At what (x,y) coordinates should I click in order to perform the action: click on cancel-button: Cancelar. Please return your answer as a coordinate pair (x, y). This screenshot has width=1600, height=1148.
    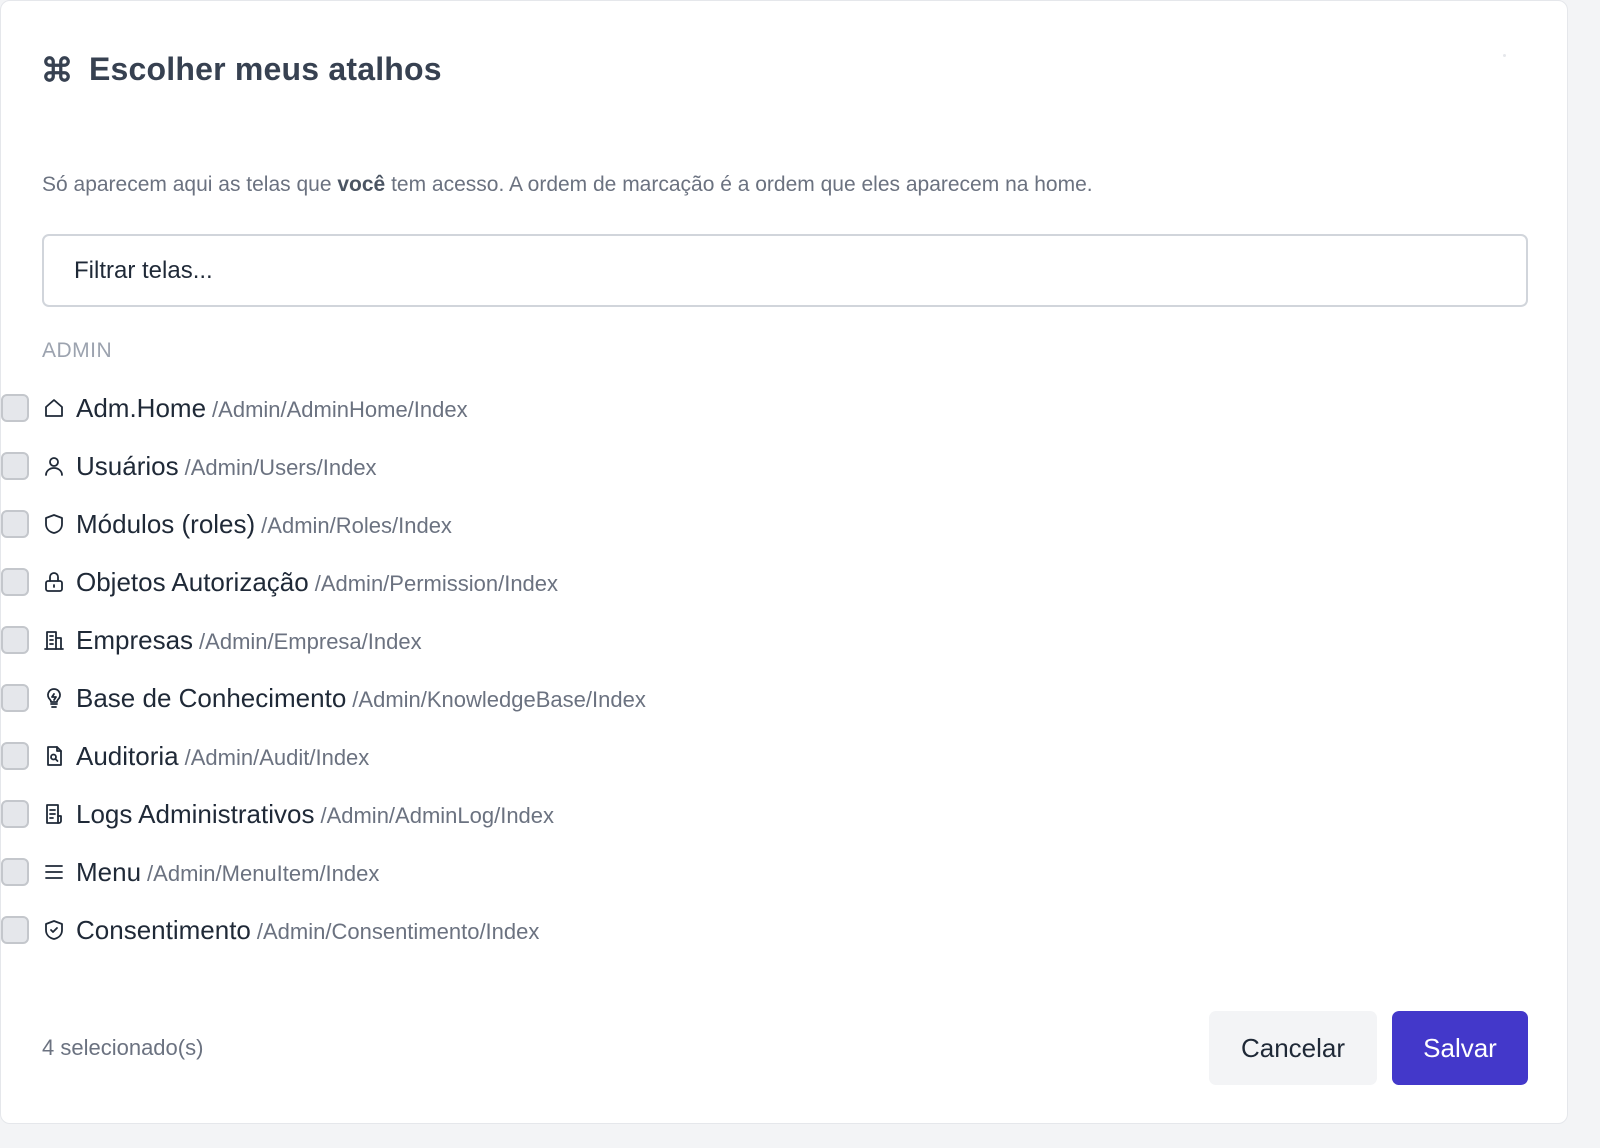
    Looking at the image, I should click on (1293, 1048).